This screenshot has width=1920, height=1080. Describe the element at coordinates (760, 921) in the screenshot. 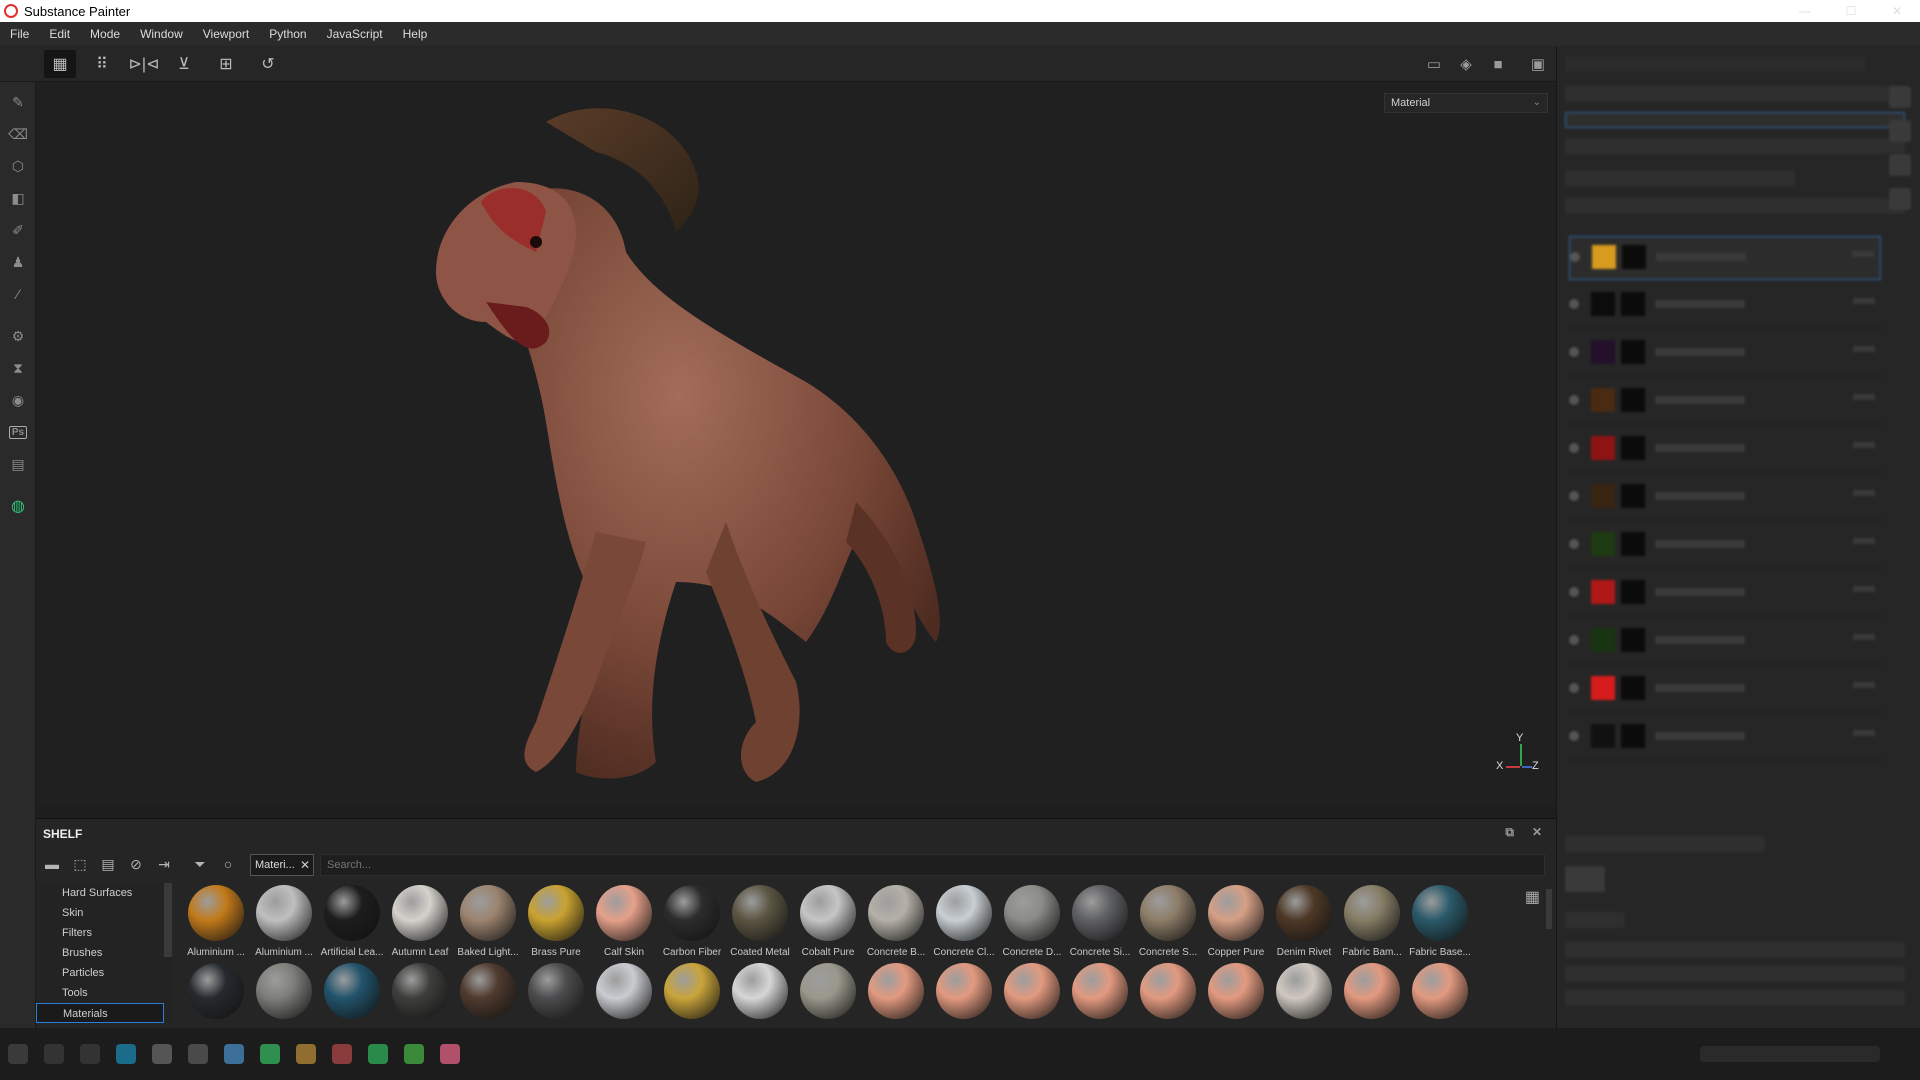

I see `material-swatch: Coated Metal` at that location.